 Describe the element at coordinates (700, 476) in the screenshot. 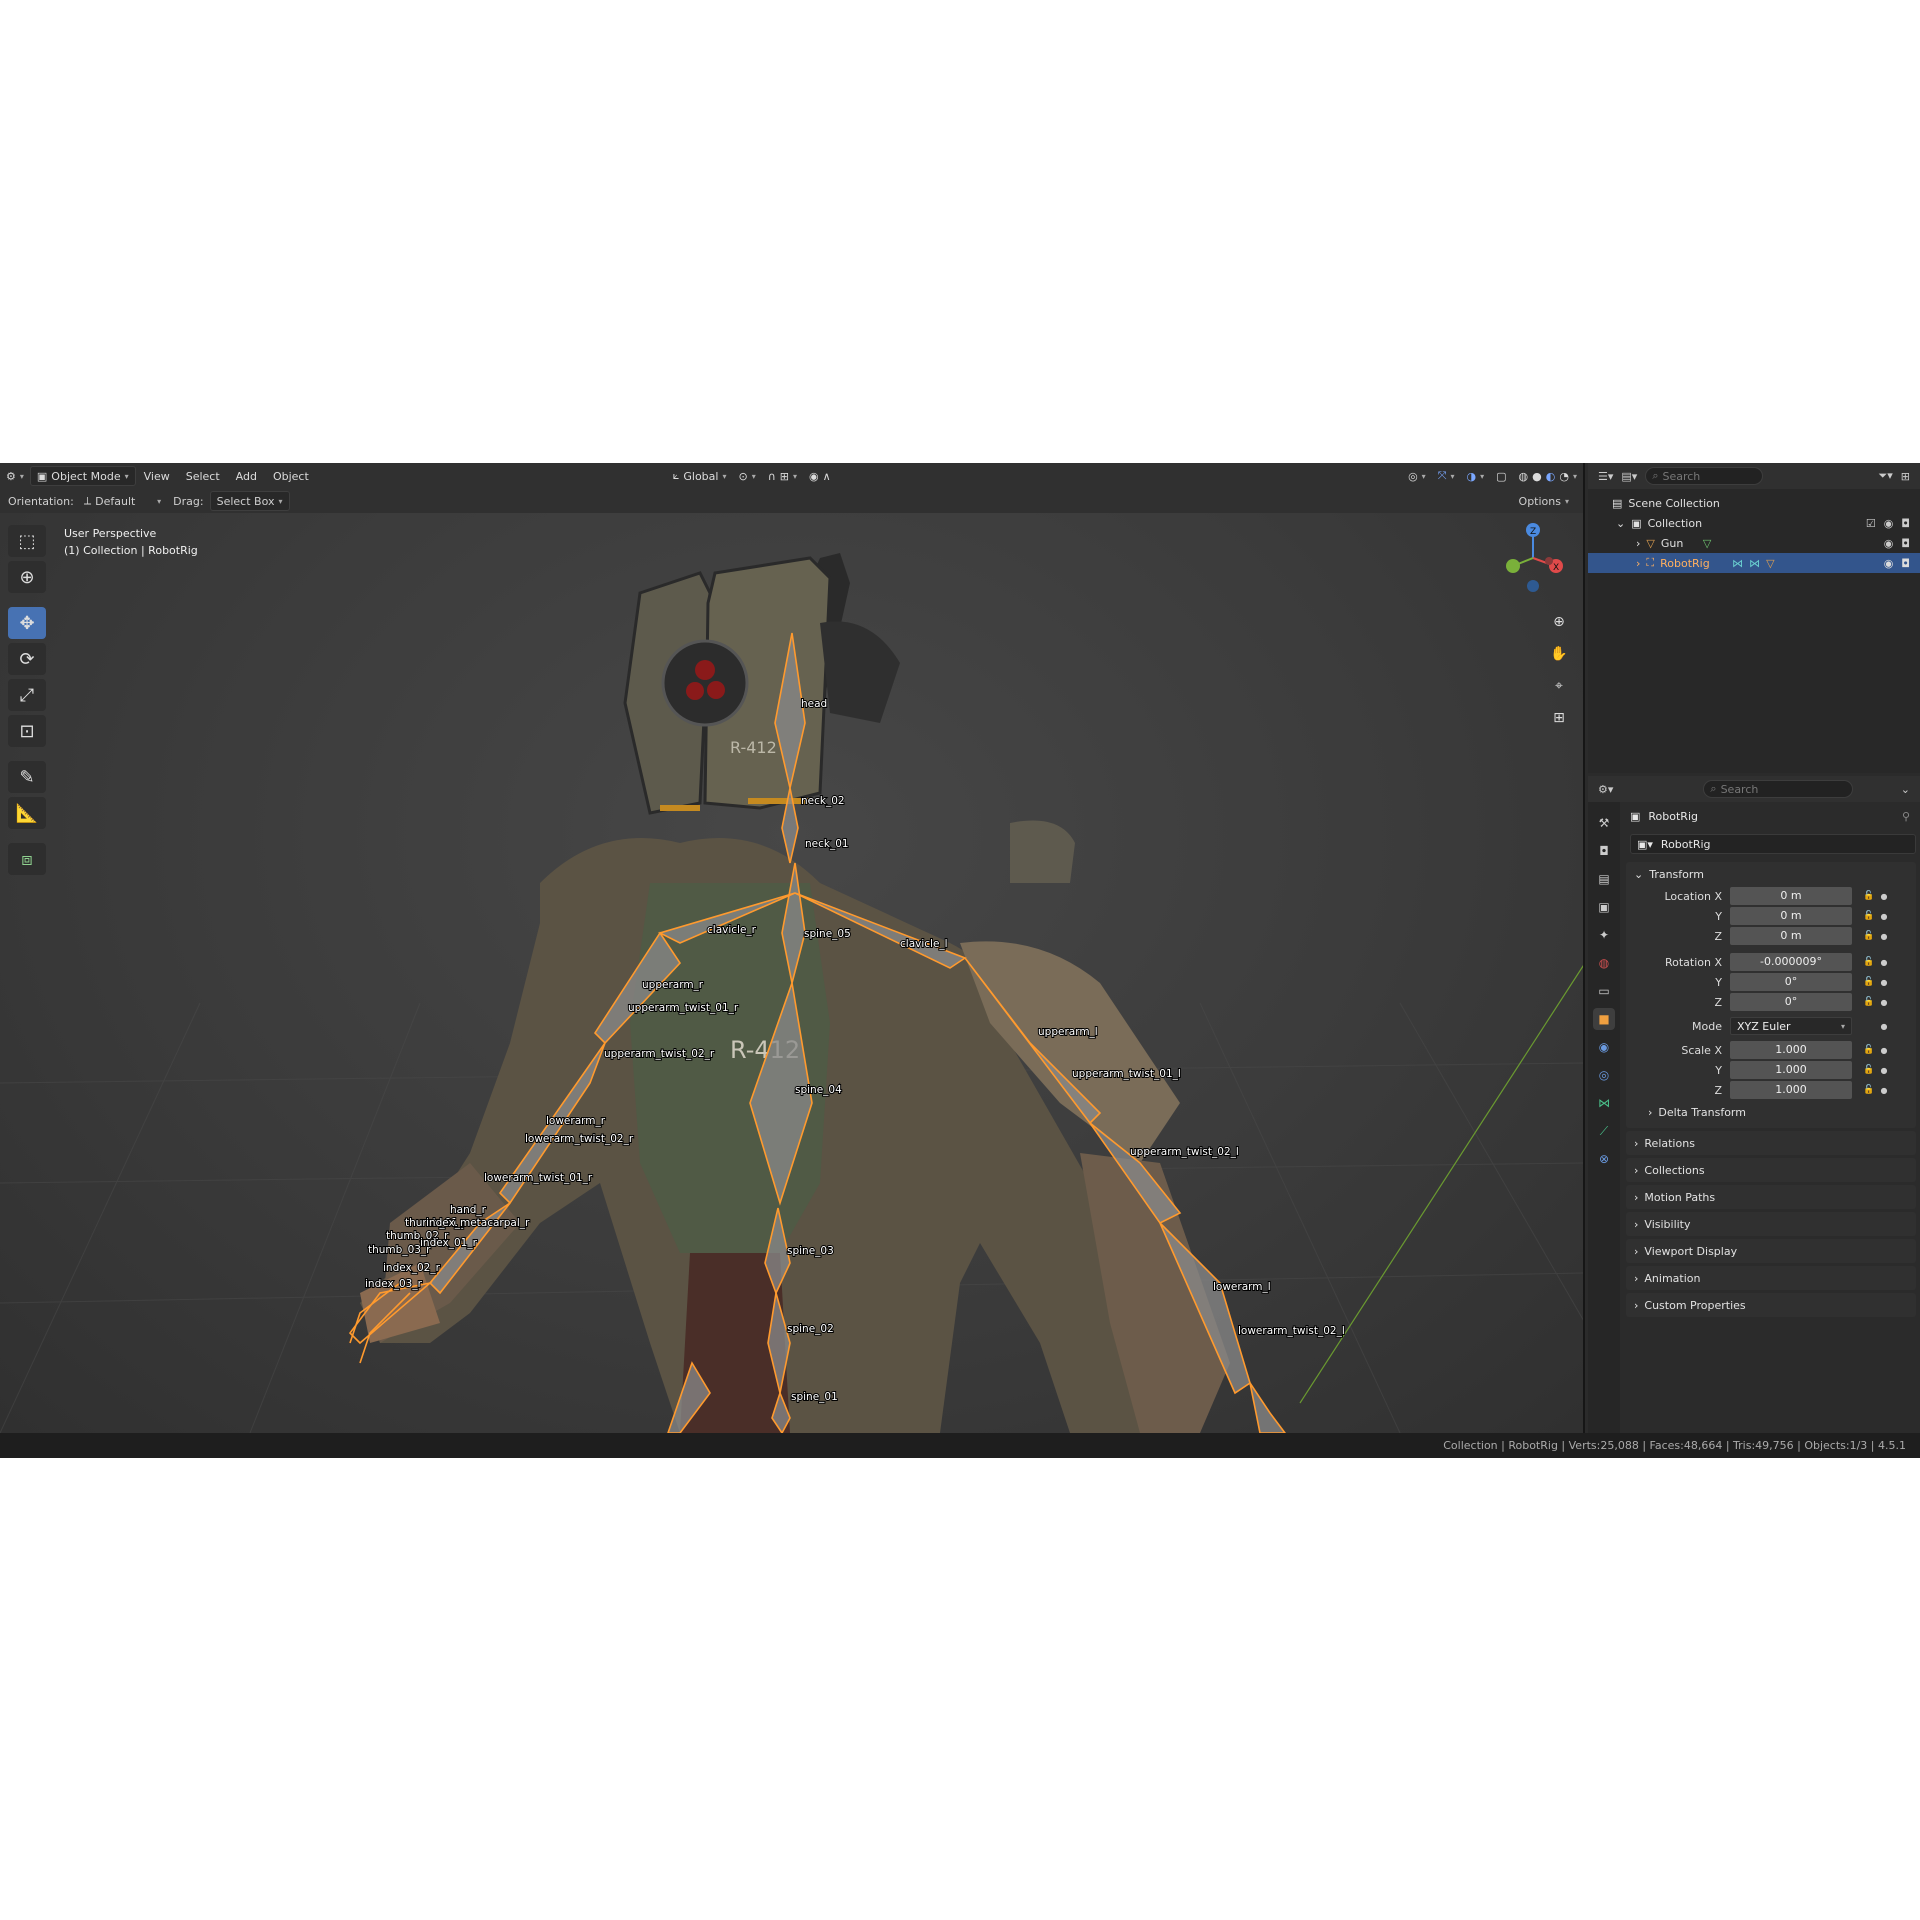

I see `transform-orientation-dropdown: ⟀ Global ▾` at that location.